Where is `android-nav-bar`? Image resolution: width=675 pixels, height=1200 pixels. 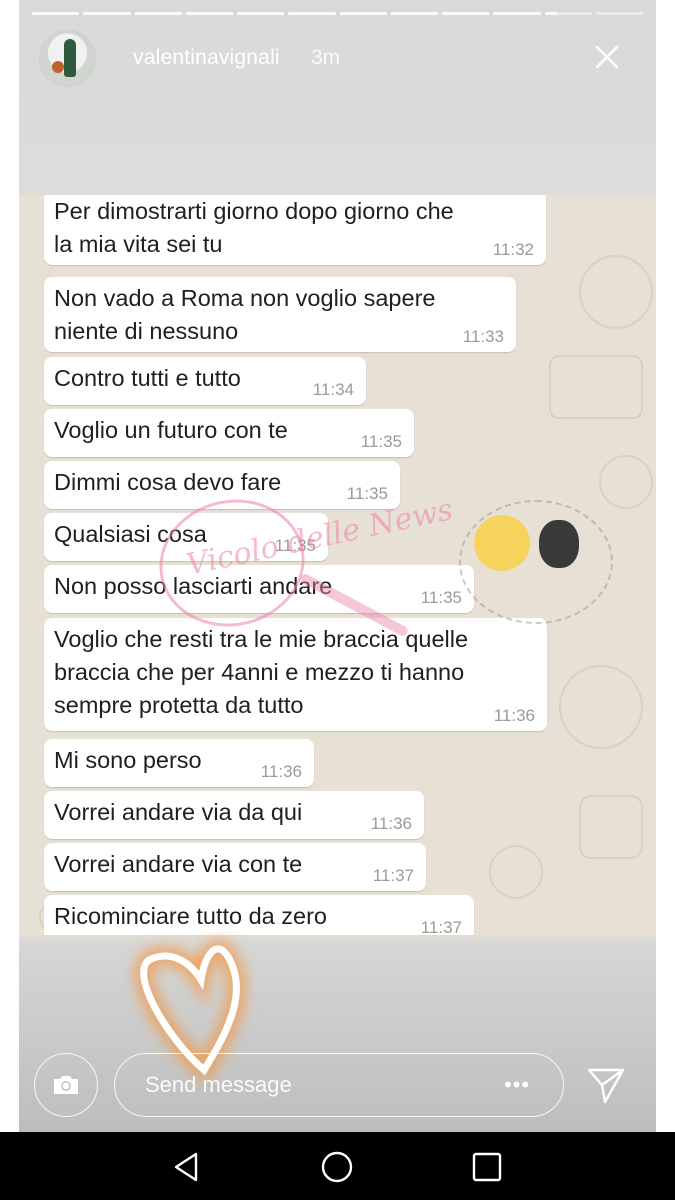
android-nav-bar is located at coordinates (337, 1166).